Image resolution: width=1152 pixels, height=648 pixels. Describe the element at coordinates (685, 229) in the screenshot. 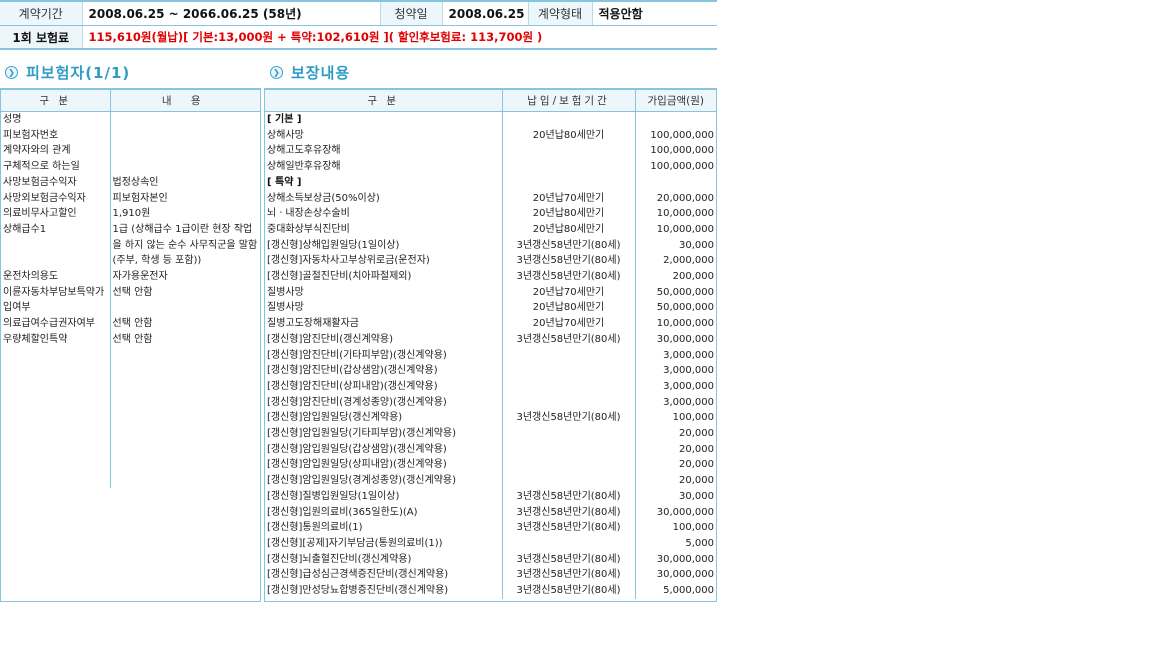

I see `coverage-amount: 10,000,000` at that location.